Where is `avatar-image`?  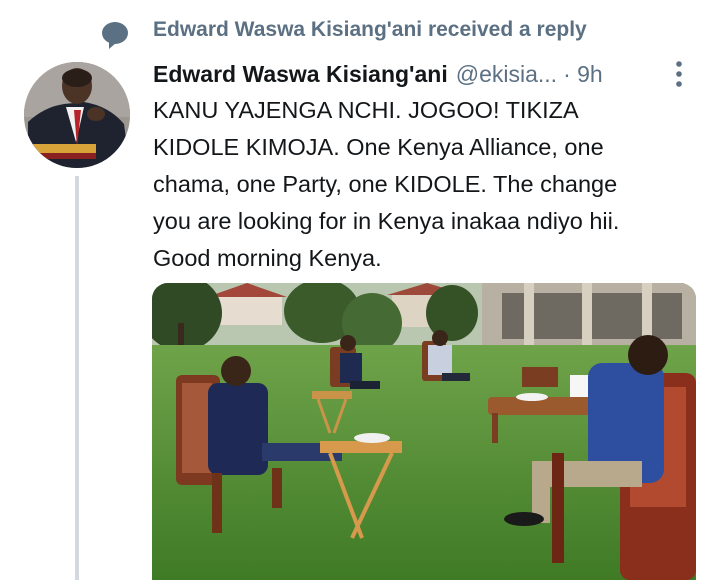 avatar-image is located at coordinates (77, 115).